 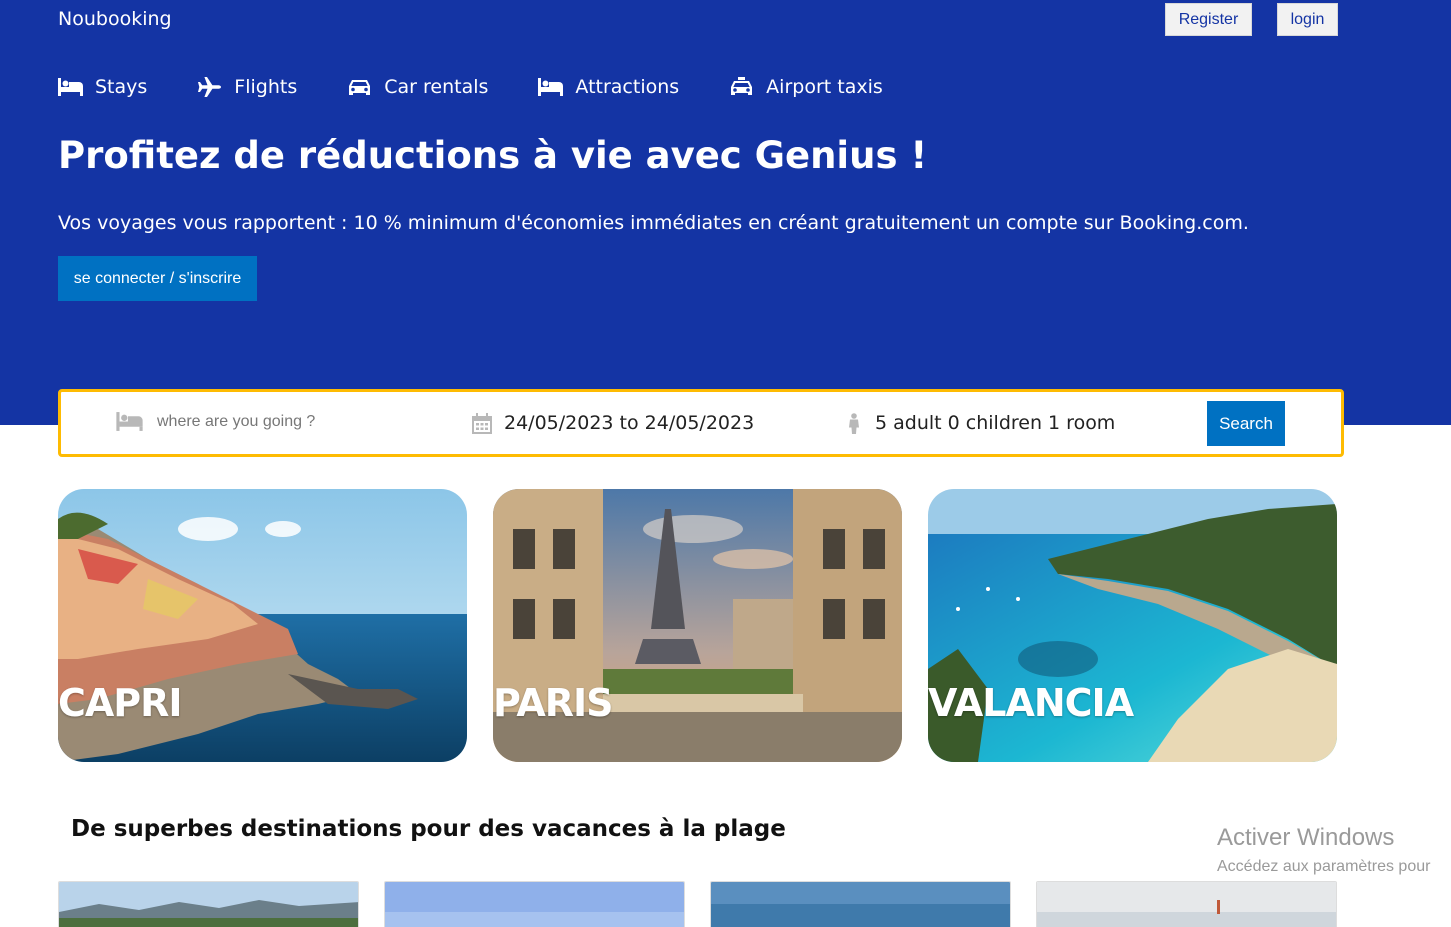 What do you see at coordinates (292, 421) in the screenshot?
I see `destination-input` at bounding box center [292, 421].